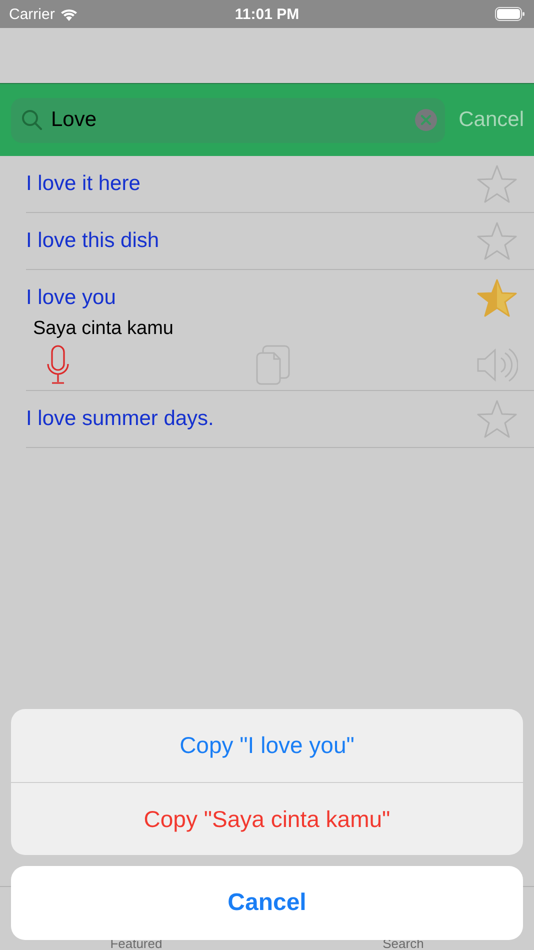  Describe the element at coordinates (93, 241) in the screenshot. I see `phrase-text: I love this dish` at that location.